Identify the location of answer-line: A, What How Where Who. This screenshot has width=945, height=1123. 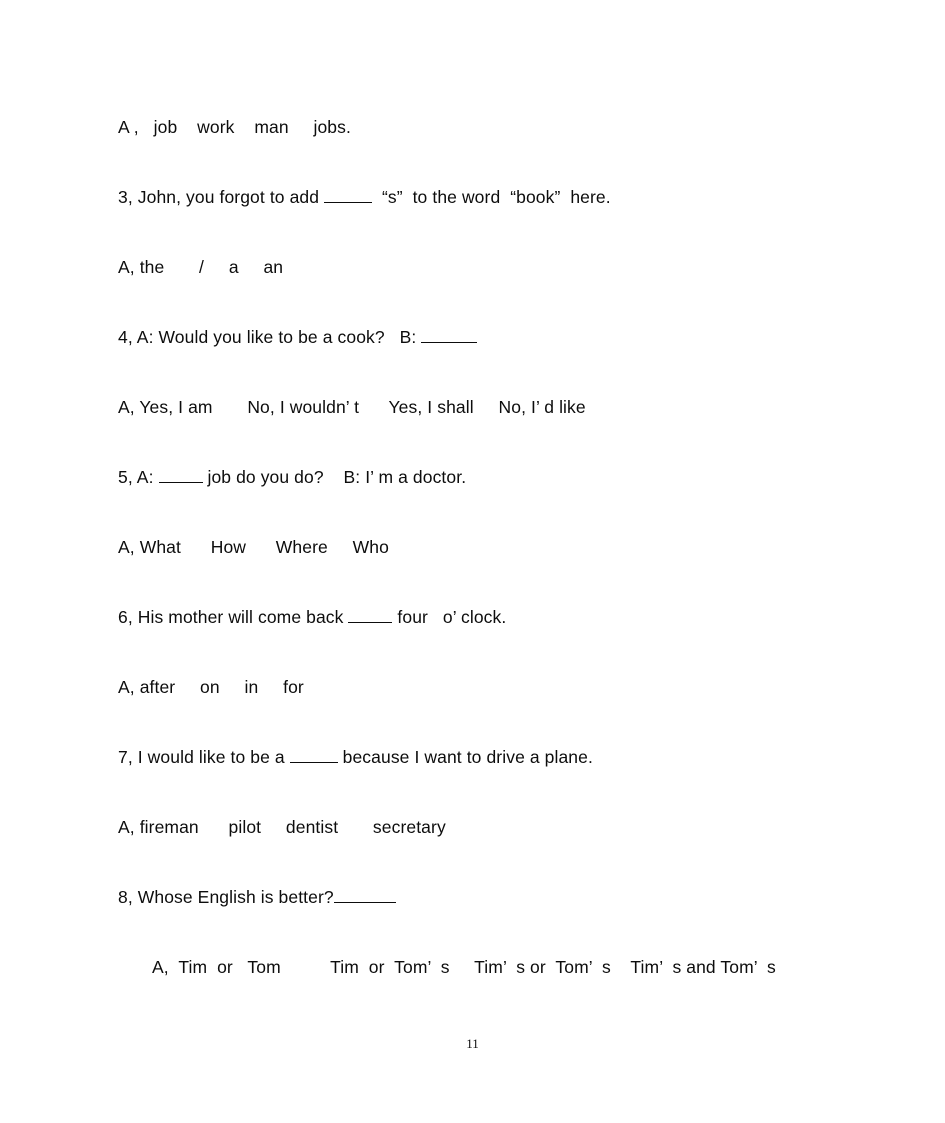
(253, 547).